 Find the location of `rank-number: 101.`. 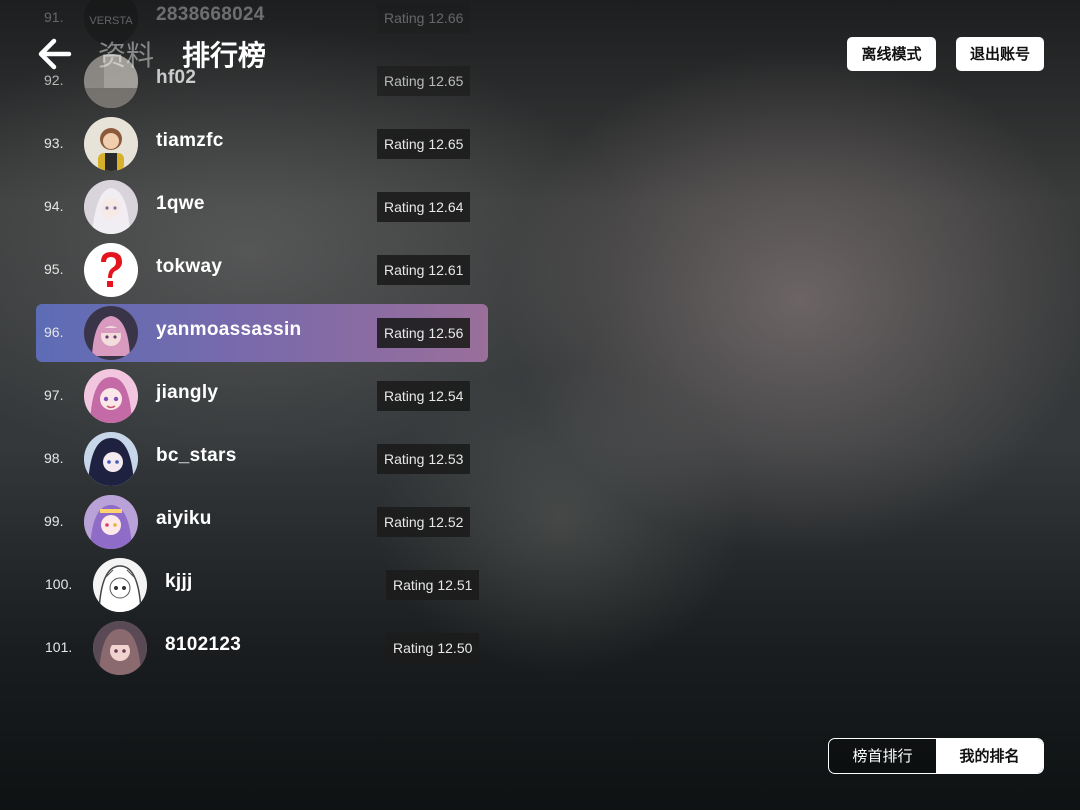

rank-number: 101. is located at coordinates (59, 647).